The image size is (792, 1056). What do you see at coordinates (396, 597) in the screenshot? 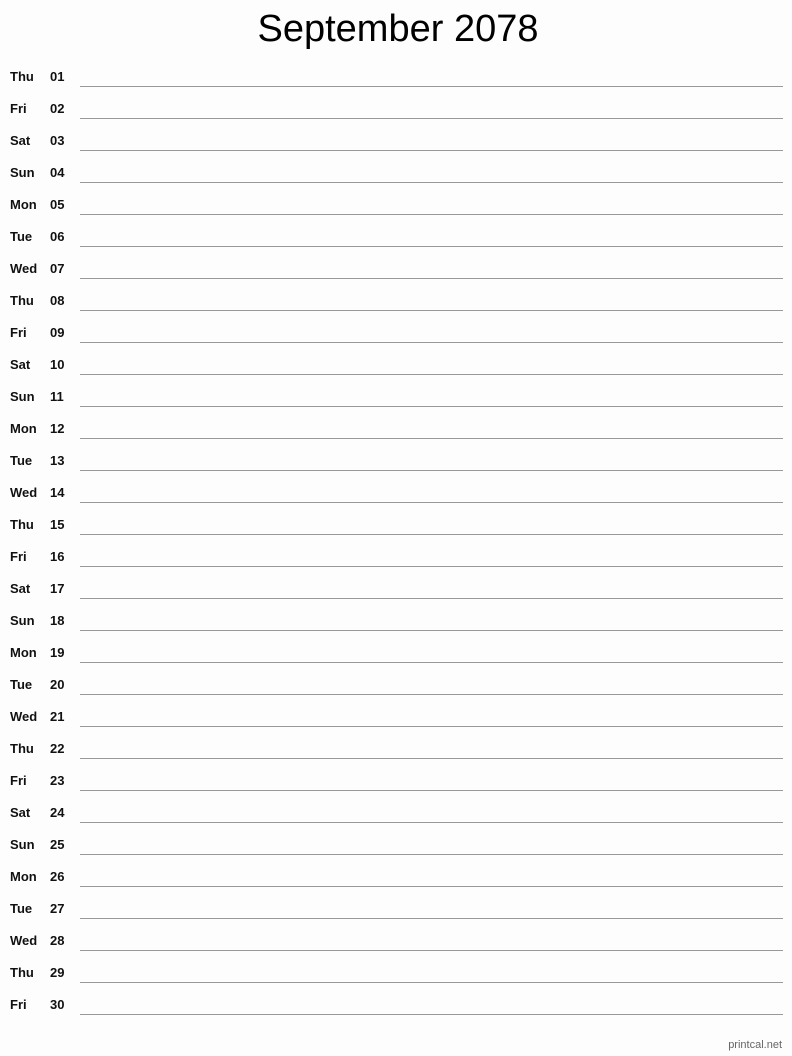
I see `day-row: Sat 17` at bounding box center [396, 597].